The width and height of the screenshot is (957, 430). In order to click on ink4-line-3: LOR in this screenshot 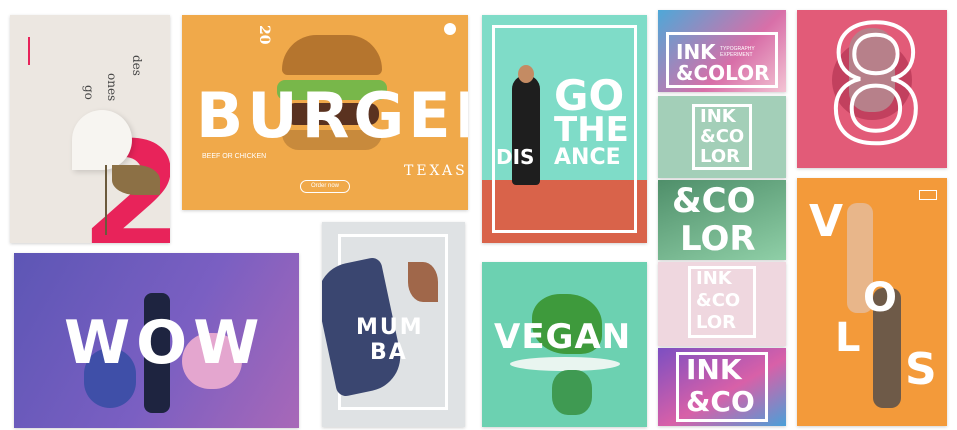, I will do `click(716, 322)`.